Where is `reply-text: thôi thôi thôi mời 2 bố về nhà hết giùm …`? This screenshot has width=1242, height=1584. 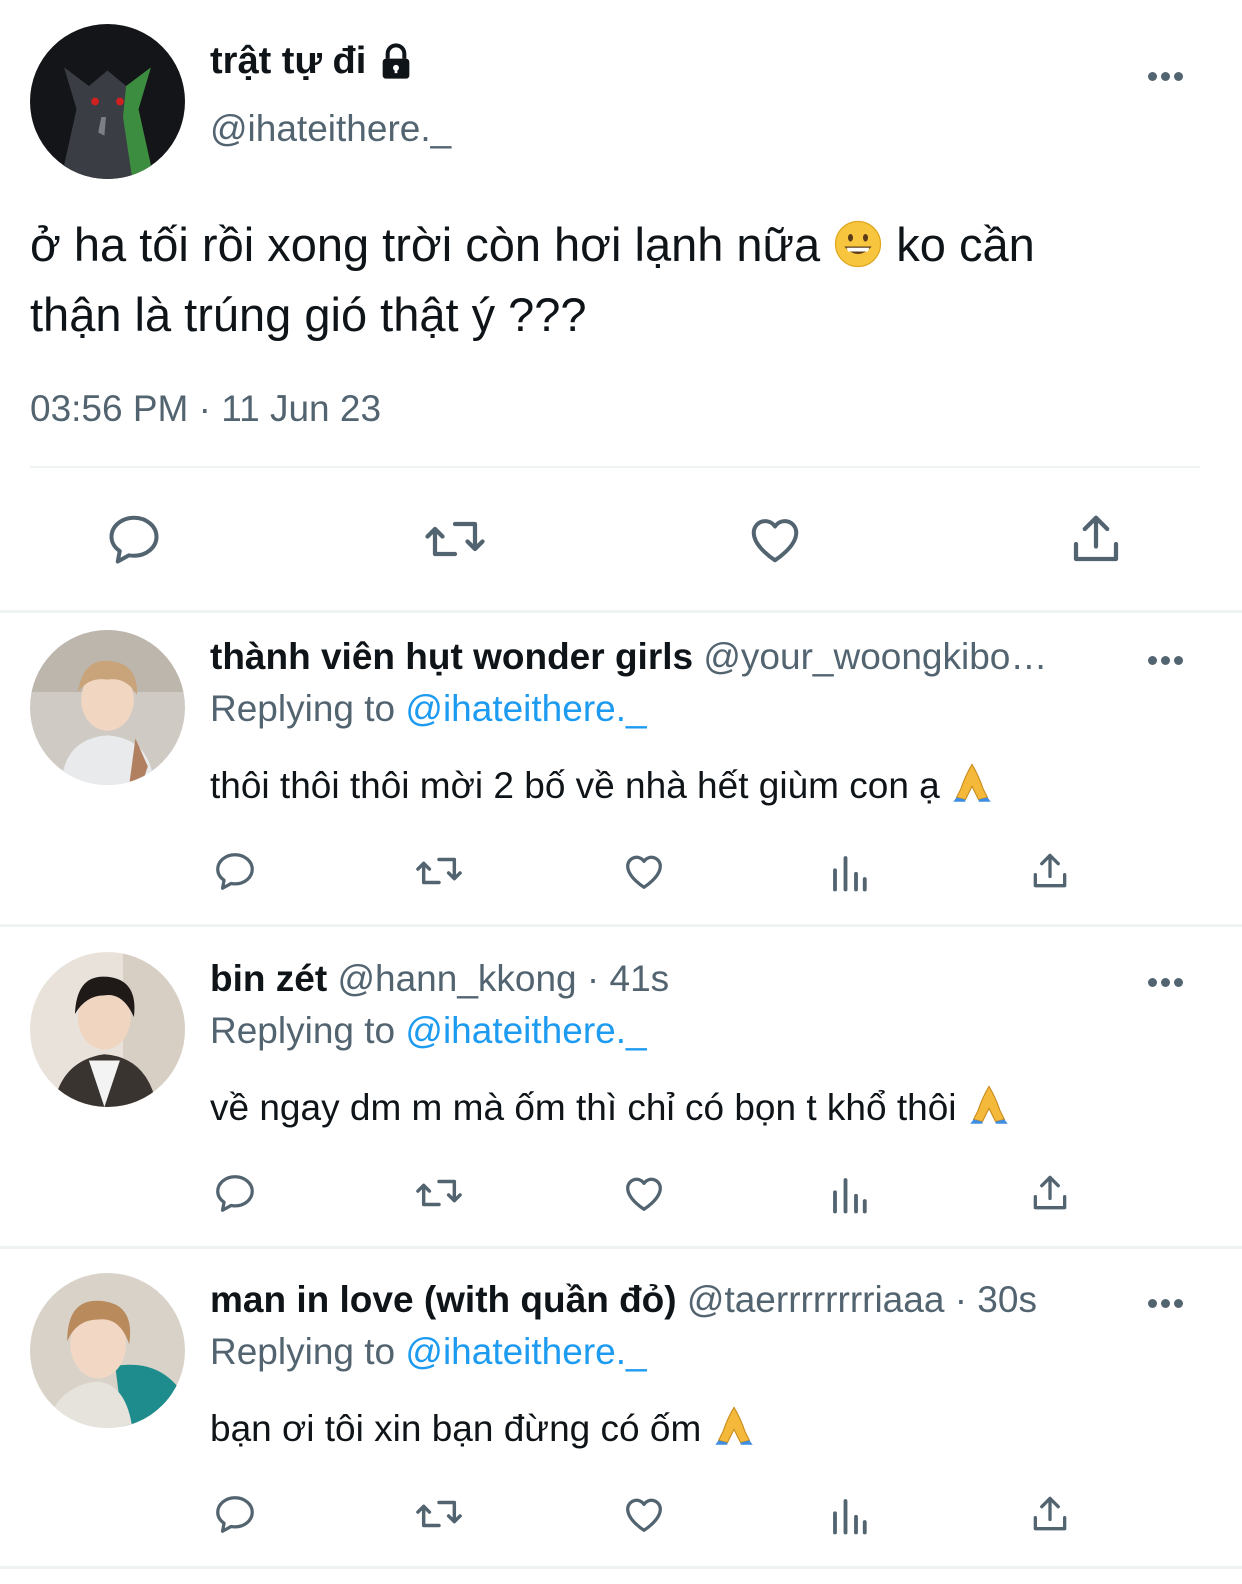 reply-text: thôi thôi thôi mời 2 bố về nhà hết giùm … is located at coordinates (602, 783).